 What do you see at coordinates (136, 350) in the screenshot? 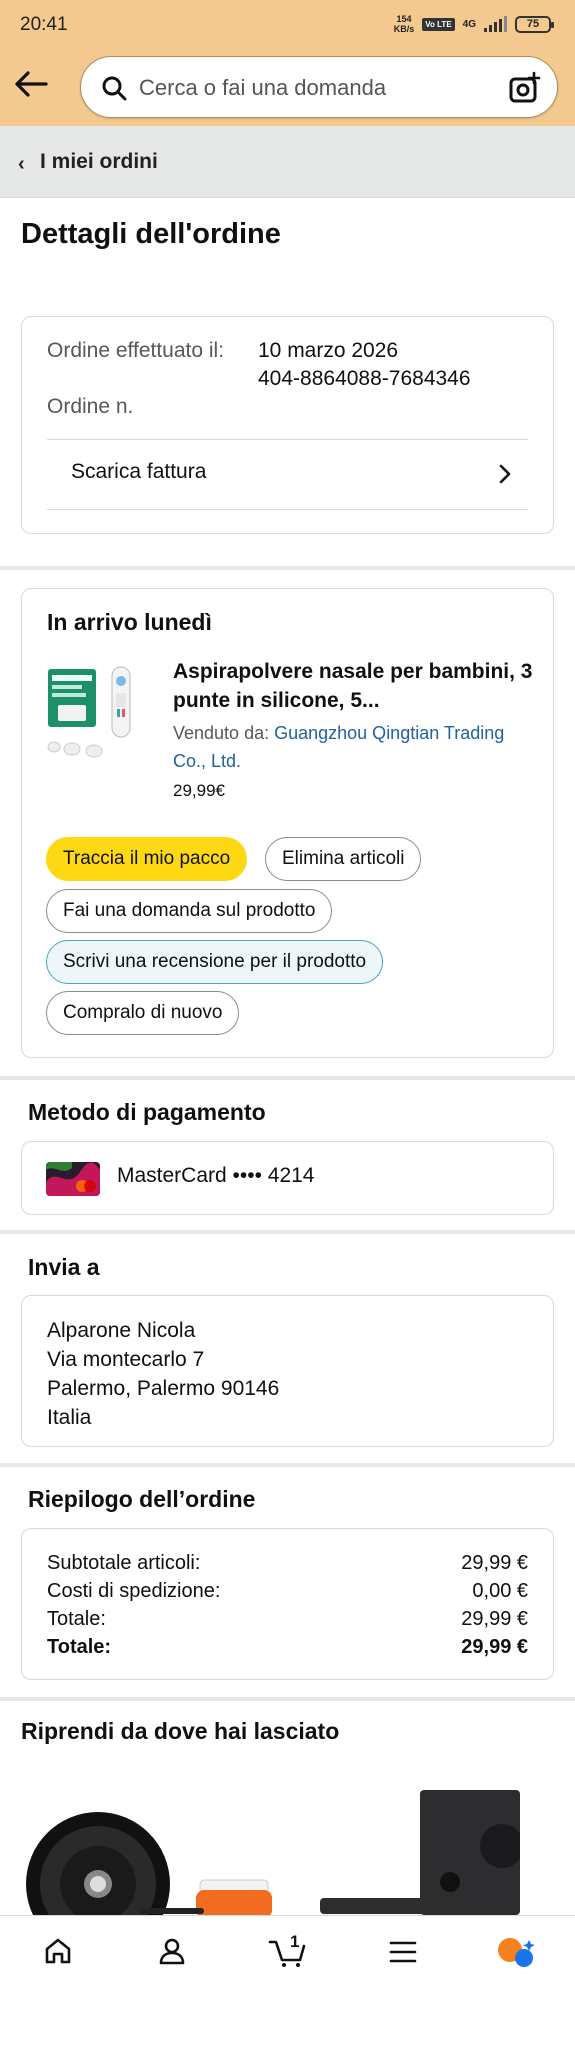
I see `order-date-label: Ordine effettuato il:` at bounding box center [136, 350].